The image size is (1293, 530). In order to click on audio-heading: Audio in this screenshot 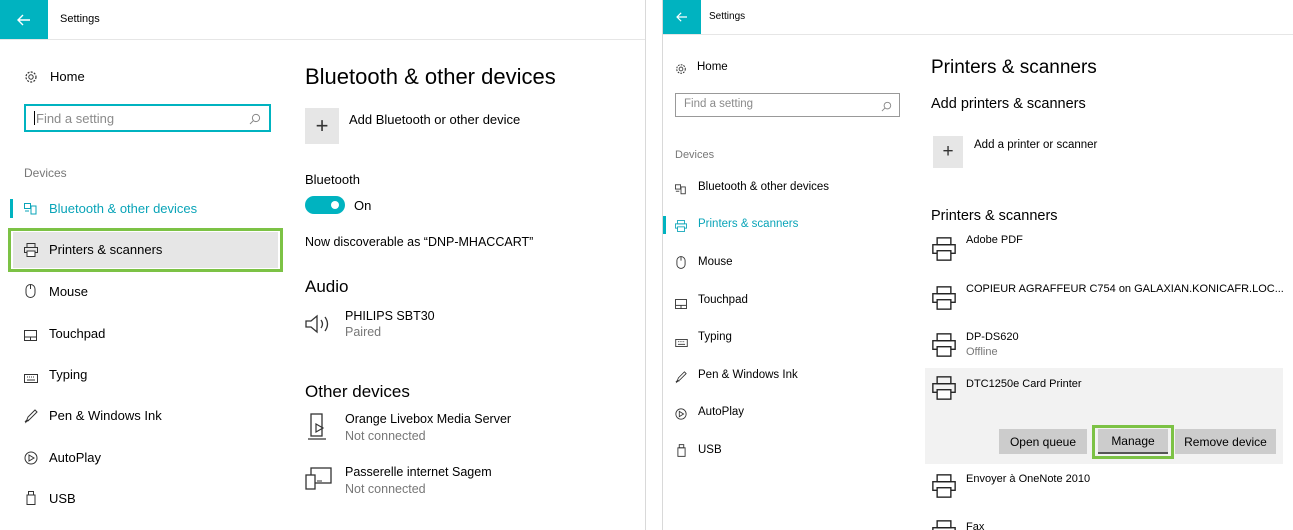, I will do `click(327, 286)`.